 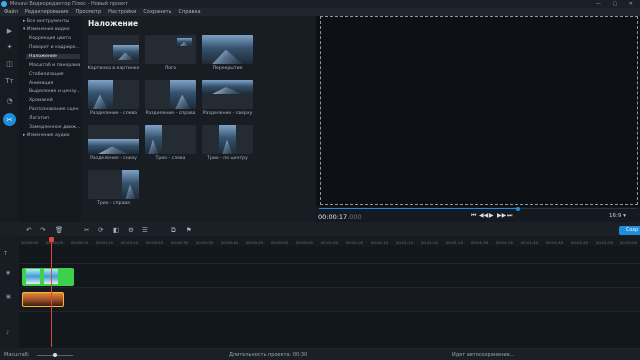 I want to click on video-clip, so click(x=43, y=299).